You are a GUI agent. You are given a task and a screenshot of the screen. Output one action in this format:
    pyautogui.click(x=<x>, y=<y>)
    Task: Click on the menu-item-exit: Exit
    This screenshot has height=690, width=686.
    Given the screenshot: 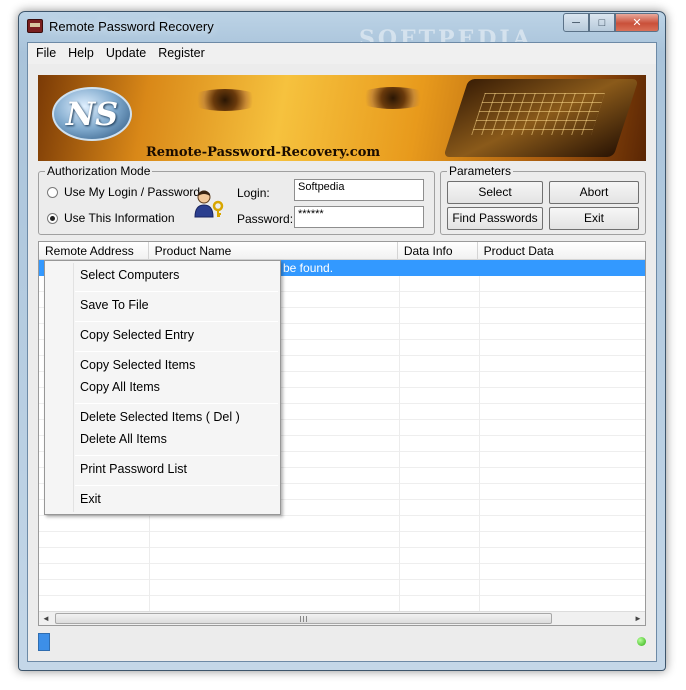 What is the action you would take?
    pyautogui.click(x=90, y=499)
    